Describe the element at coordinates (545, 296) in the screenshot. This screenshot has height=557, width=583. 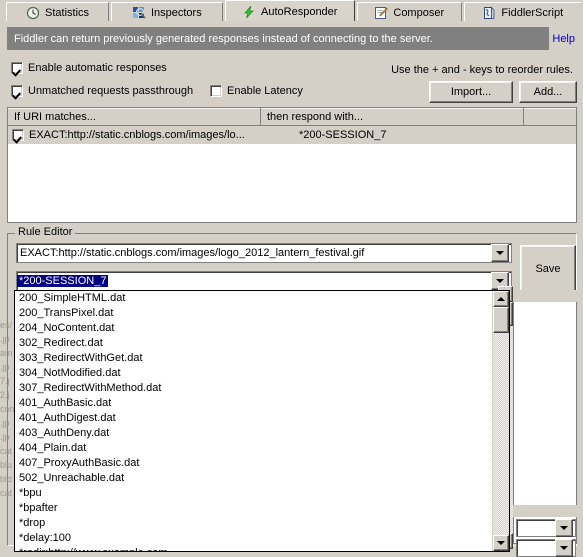
I see `background-right-panel-header` at that location.